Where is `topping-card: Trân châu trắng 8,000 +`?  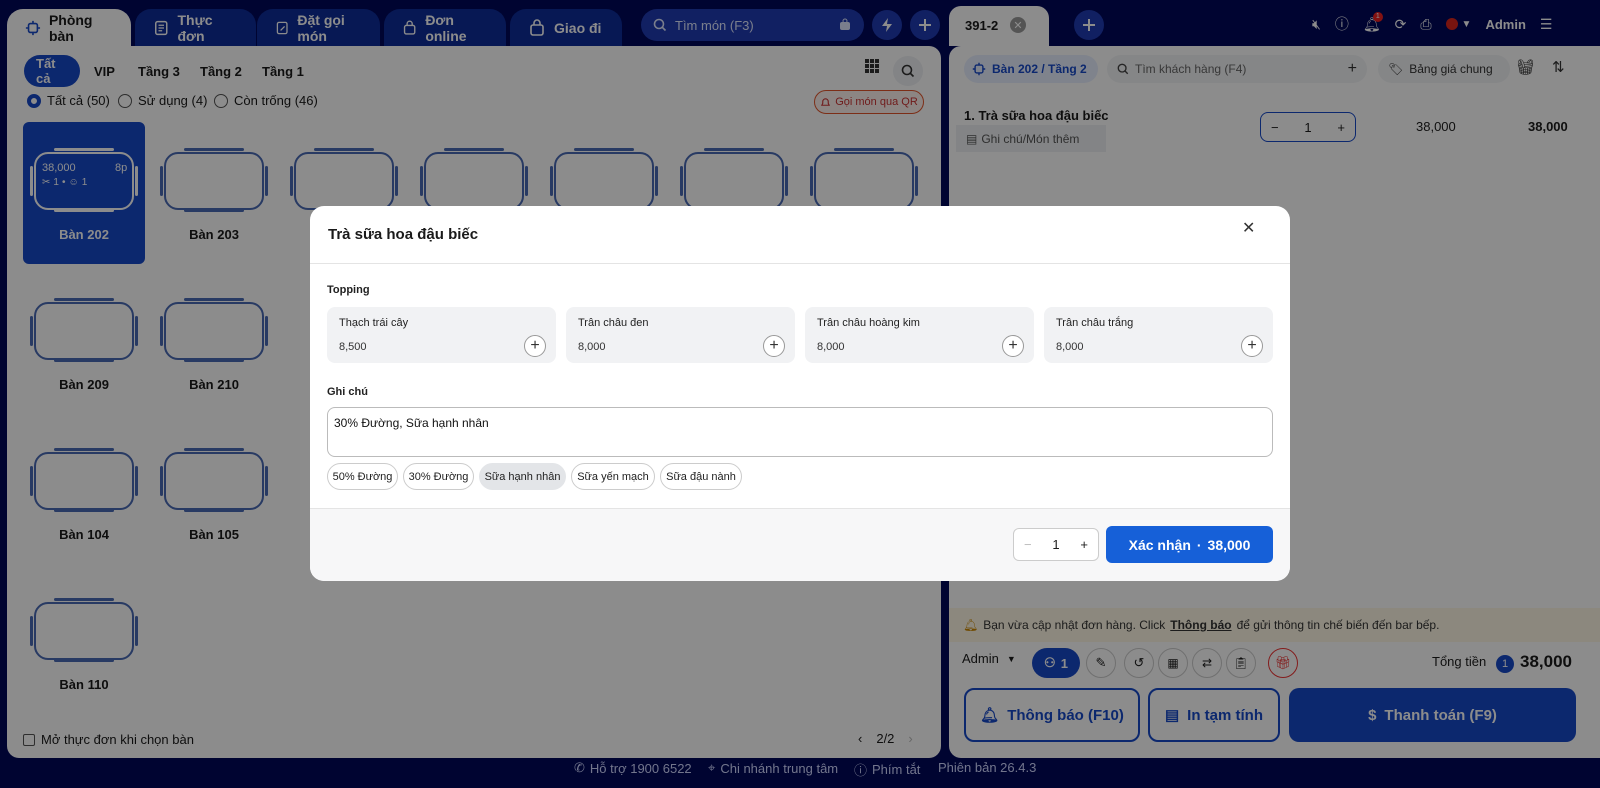 topping-card: Trân châu trắng 8,000 + is located at coordinates (1158, 335).